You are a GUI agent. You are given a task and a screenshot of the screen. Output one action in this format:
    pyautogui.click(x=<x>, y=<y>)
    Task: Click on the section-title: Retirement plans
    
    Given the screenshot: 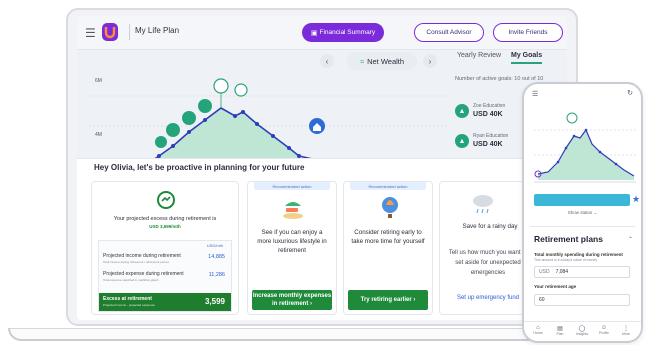 What is the action you would take?
    pyautogui.click(x=568, y=239)
    